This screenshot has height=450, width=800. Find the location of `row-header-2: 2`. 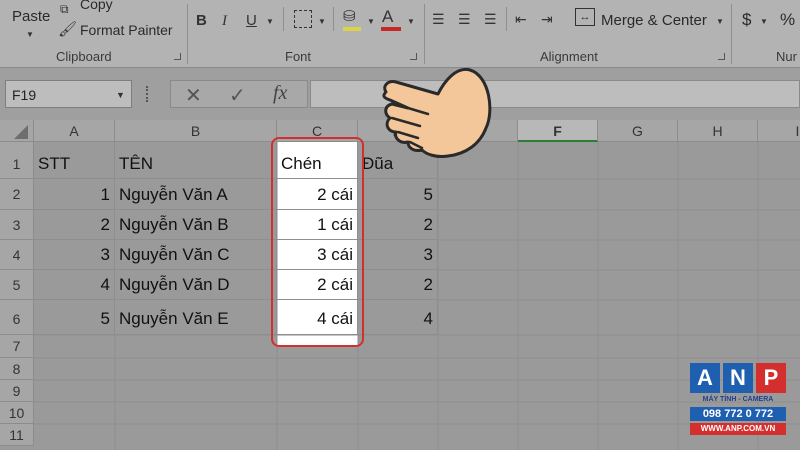

row-header-2: 2 is located at coordinates (17, 194).